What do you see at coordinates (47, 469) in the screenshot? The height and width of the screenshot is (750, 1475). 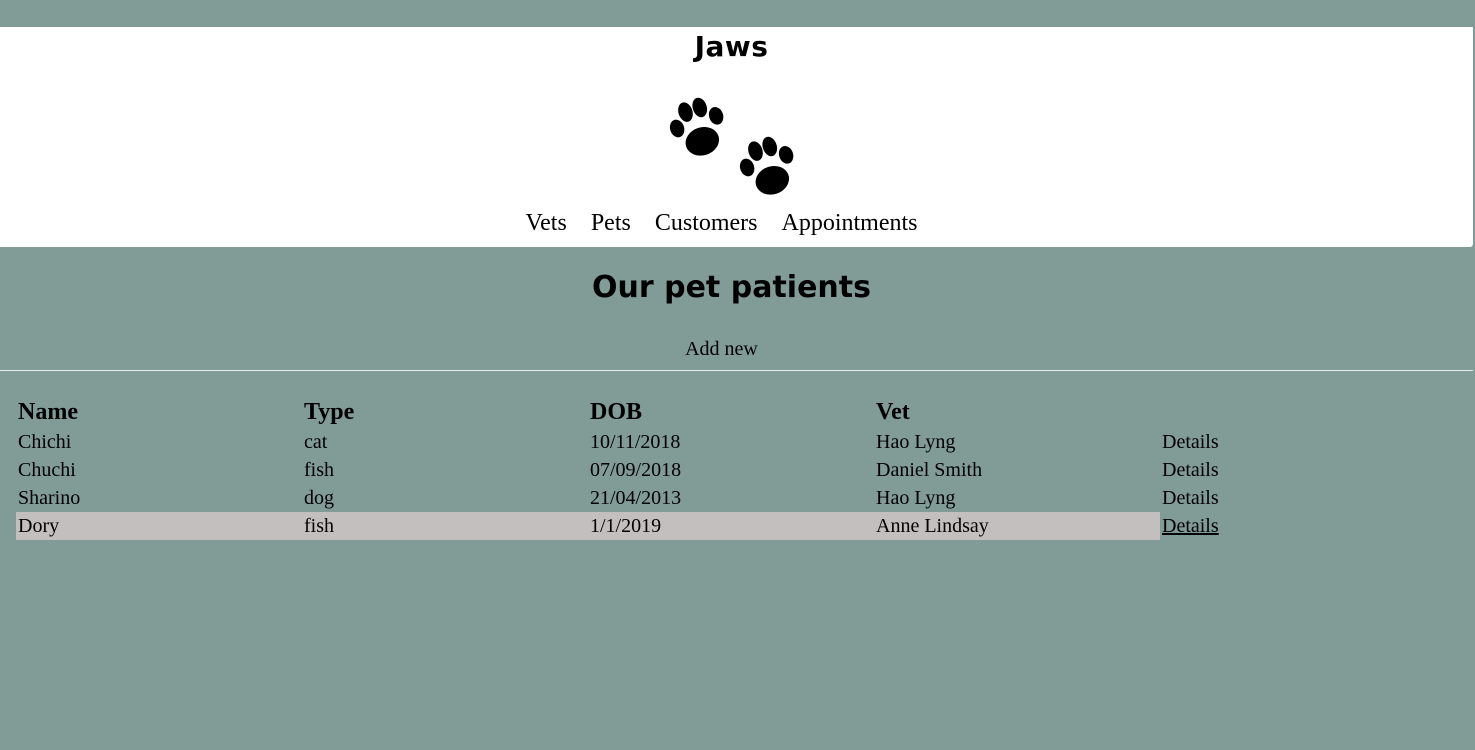 I see `pet-name: Chuchi` at bounding box center [47, 469].